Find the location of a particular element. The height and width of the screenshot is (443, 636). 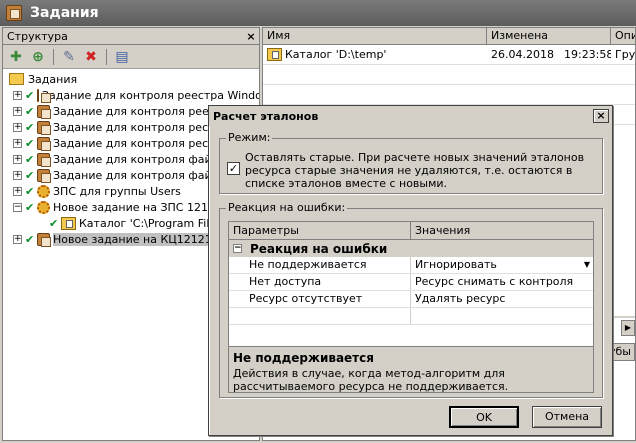

property-row-no-access: Нет доступа Ресурс снимать с контроля is located at coordinates (411, 282).